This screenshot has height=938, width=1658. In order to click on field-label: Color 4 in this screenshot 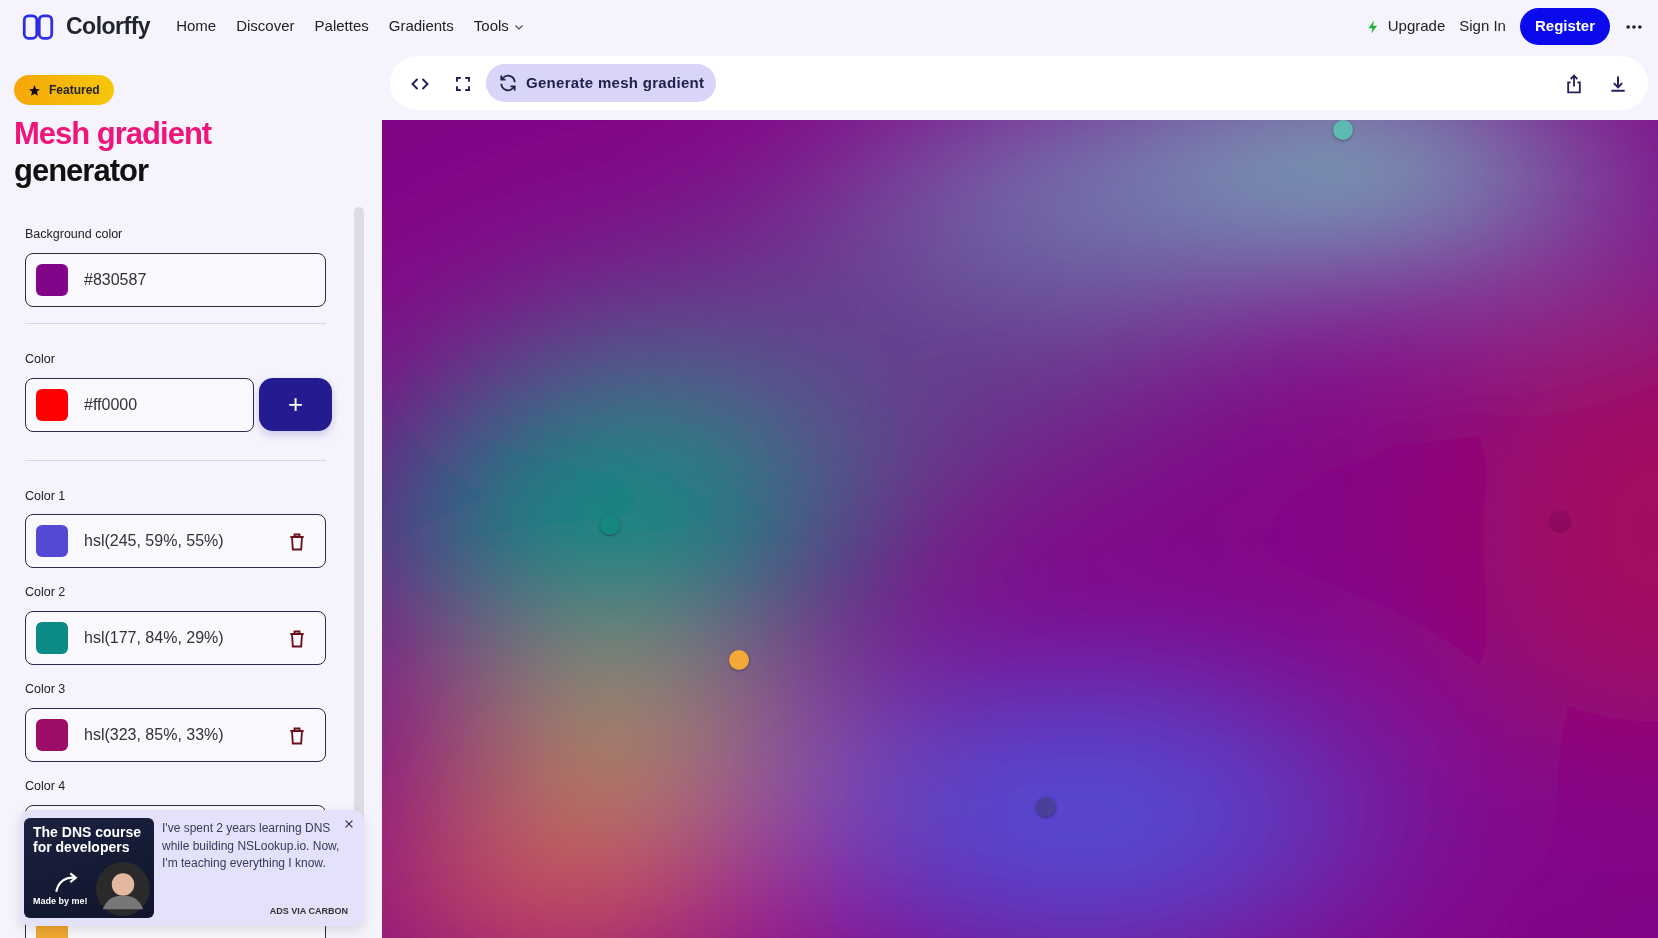, I will do `click(46, 786)`.